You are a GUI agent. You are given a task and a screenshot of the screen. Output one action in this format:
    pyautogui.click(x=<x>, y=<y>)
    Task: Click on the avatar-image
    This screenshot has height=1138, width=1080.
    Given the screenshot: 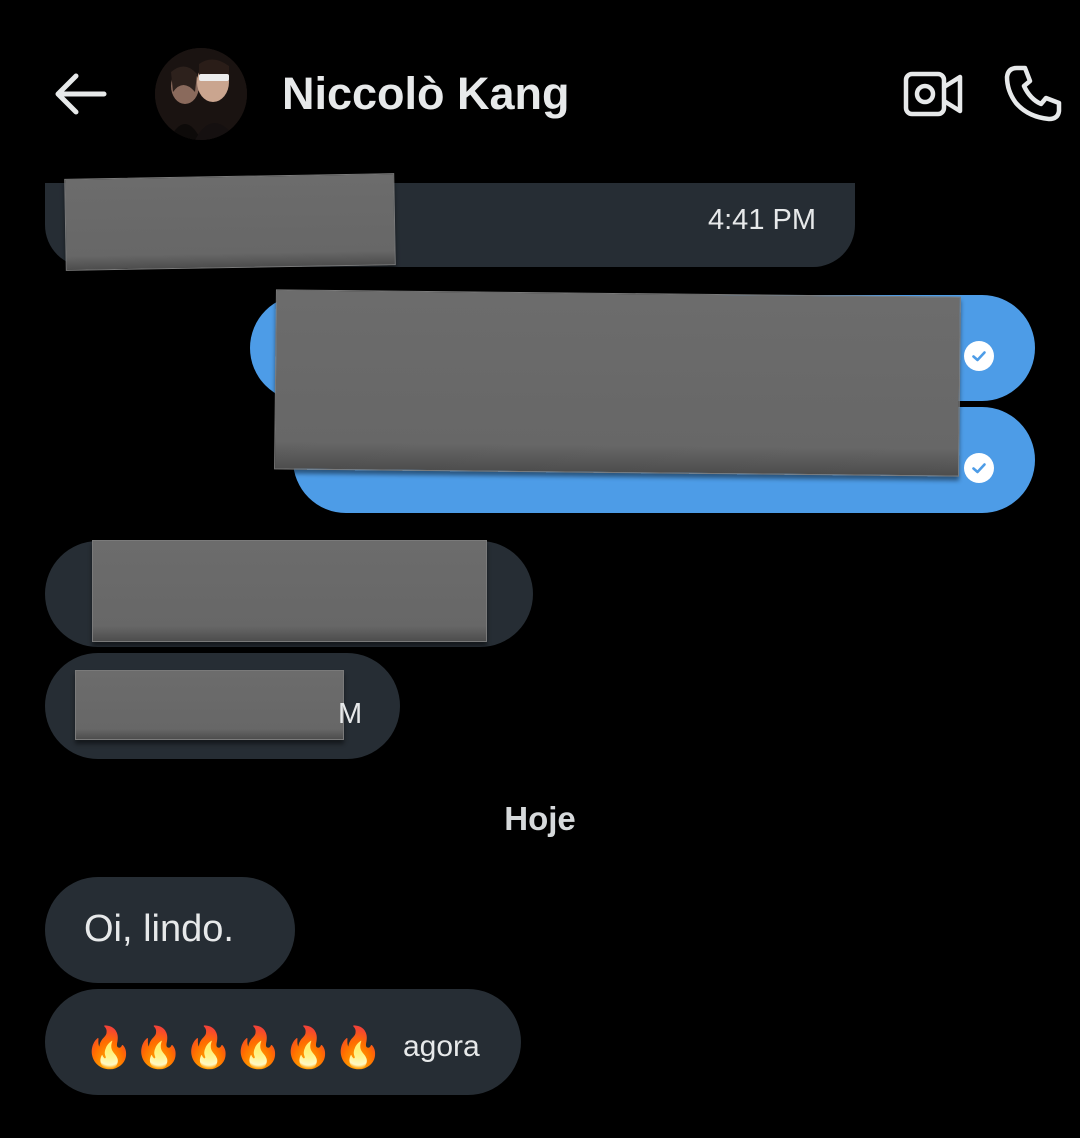 What is the action you would take?
    pyautogui.click(x=201, y=94)
    